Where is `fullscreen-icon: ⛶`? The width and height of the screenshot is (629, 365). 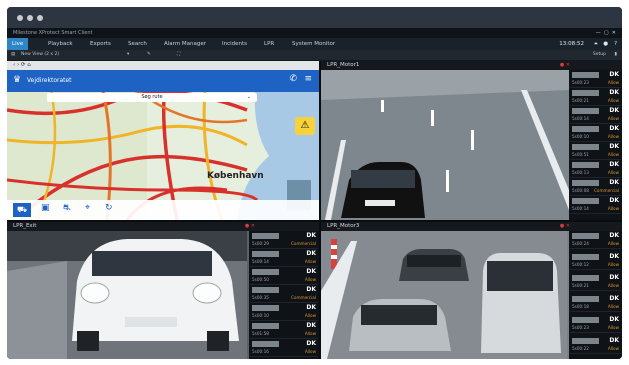
fullscreen-icon: ⛶ is located at coordinates (178, 55).